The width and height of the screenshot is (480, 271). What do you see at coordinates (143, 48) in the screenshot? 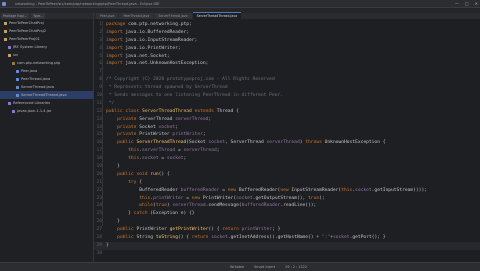
I see `code-text: import java.io.PrintWriter;` at bounding box center [143, 48].